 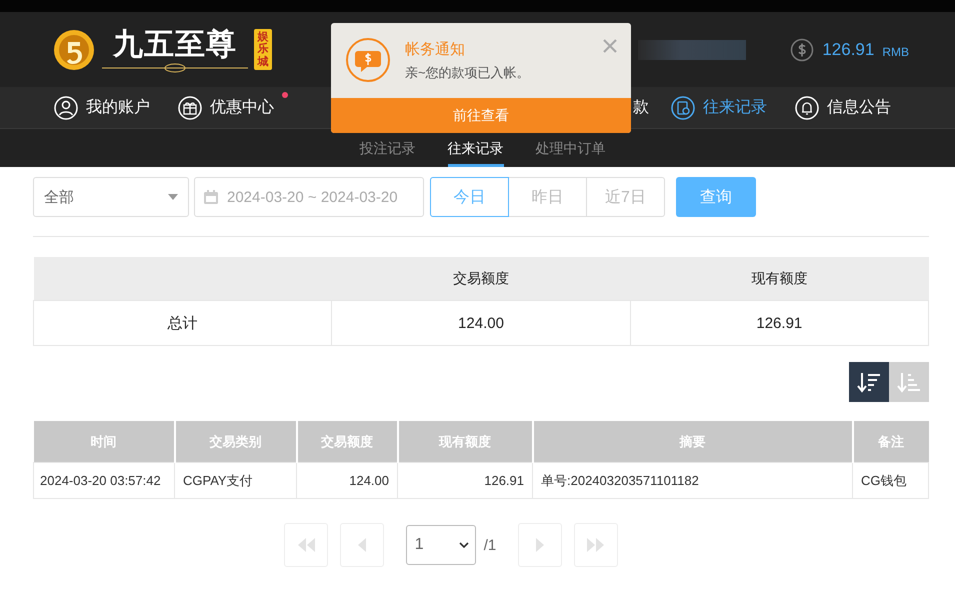 I want to click on table-cell: 2024-03-20 03:57:42, so click(x=104, y=480).